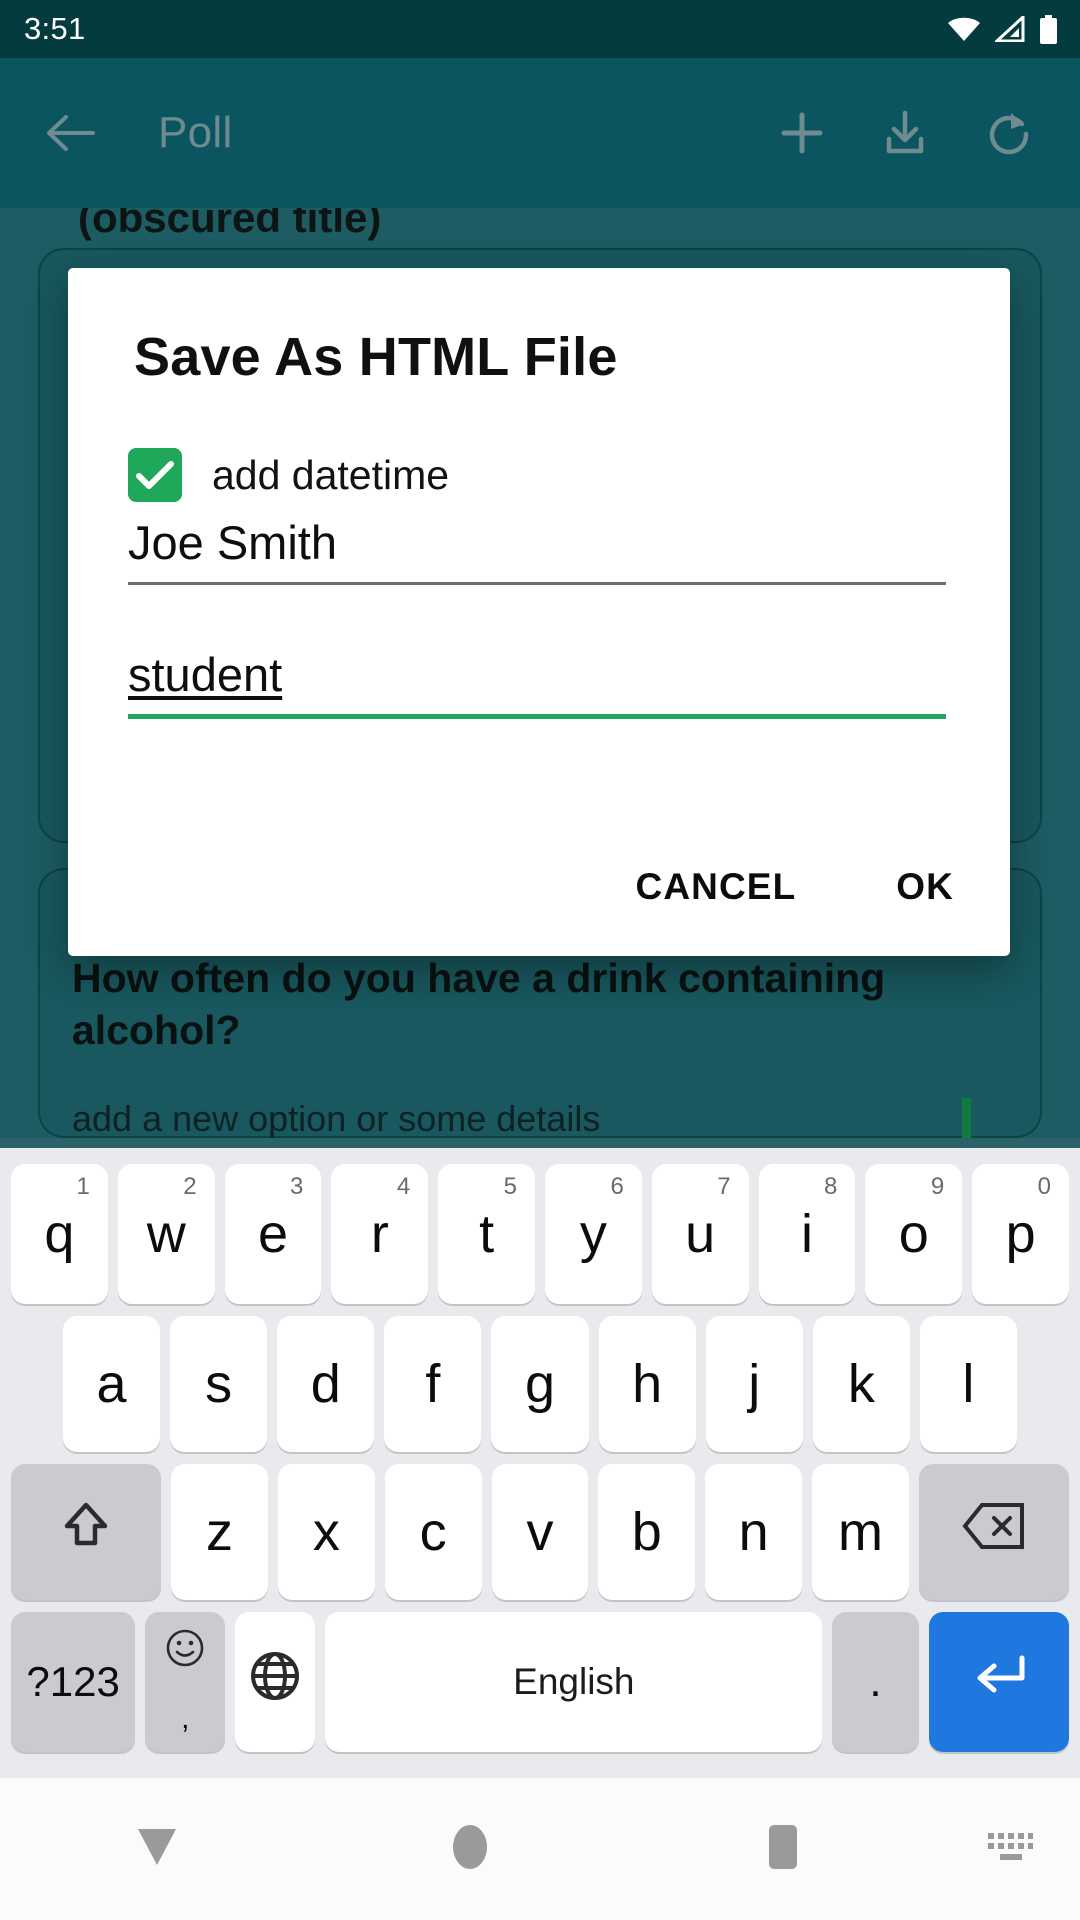  I want to click on key-p-label: p, so click(1020, 1234).